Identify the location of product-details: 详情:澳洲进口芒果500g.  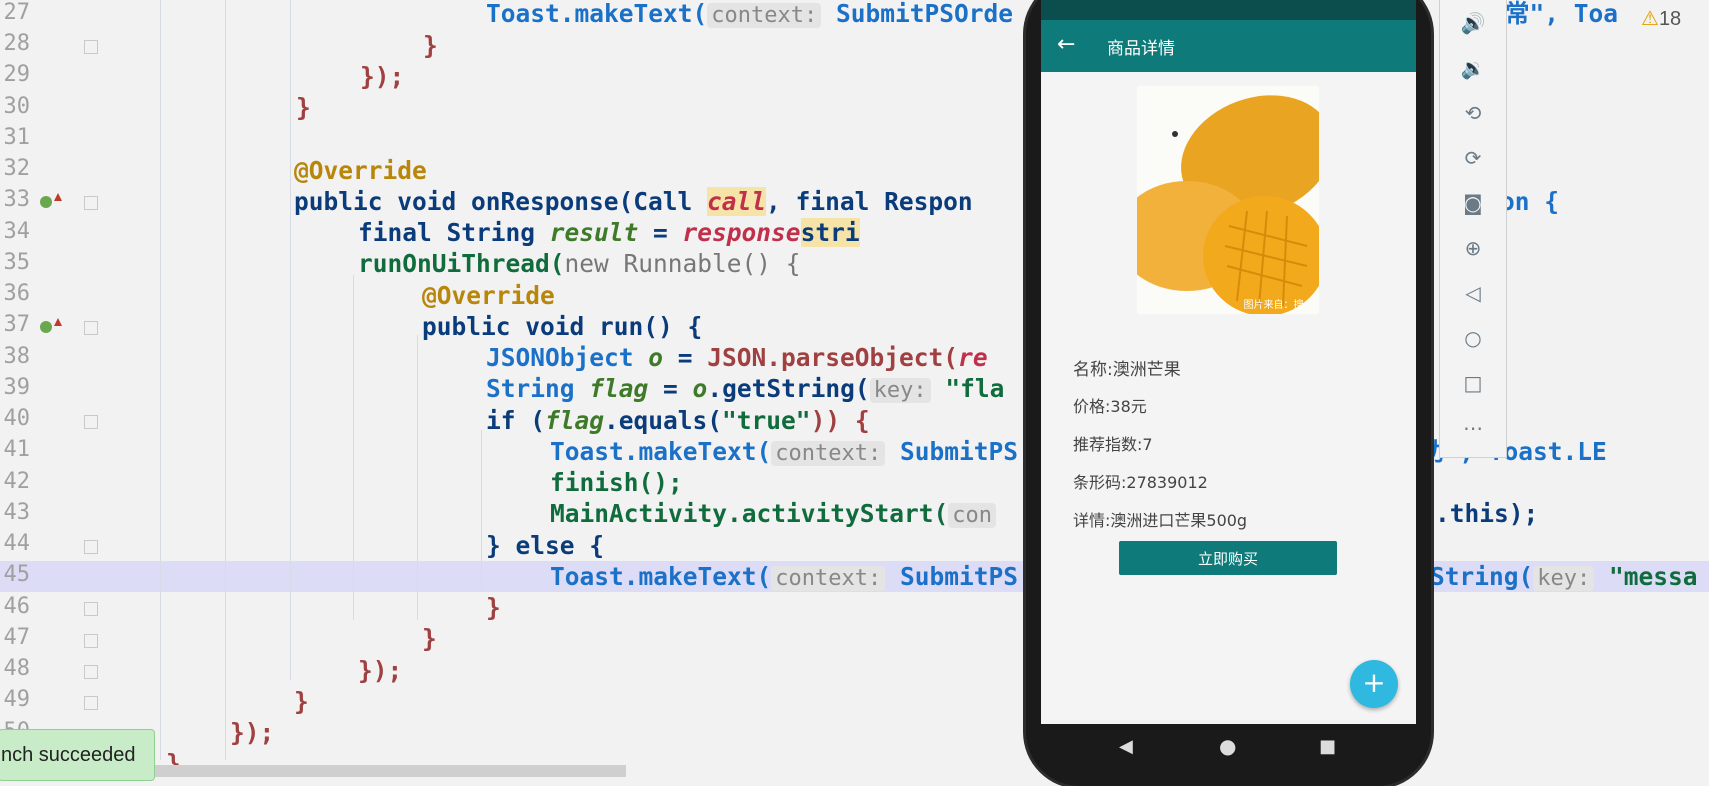
(1160, 520).